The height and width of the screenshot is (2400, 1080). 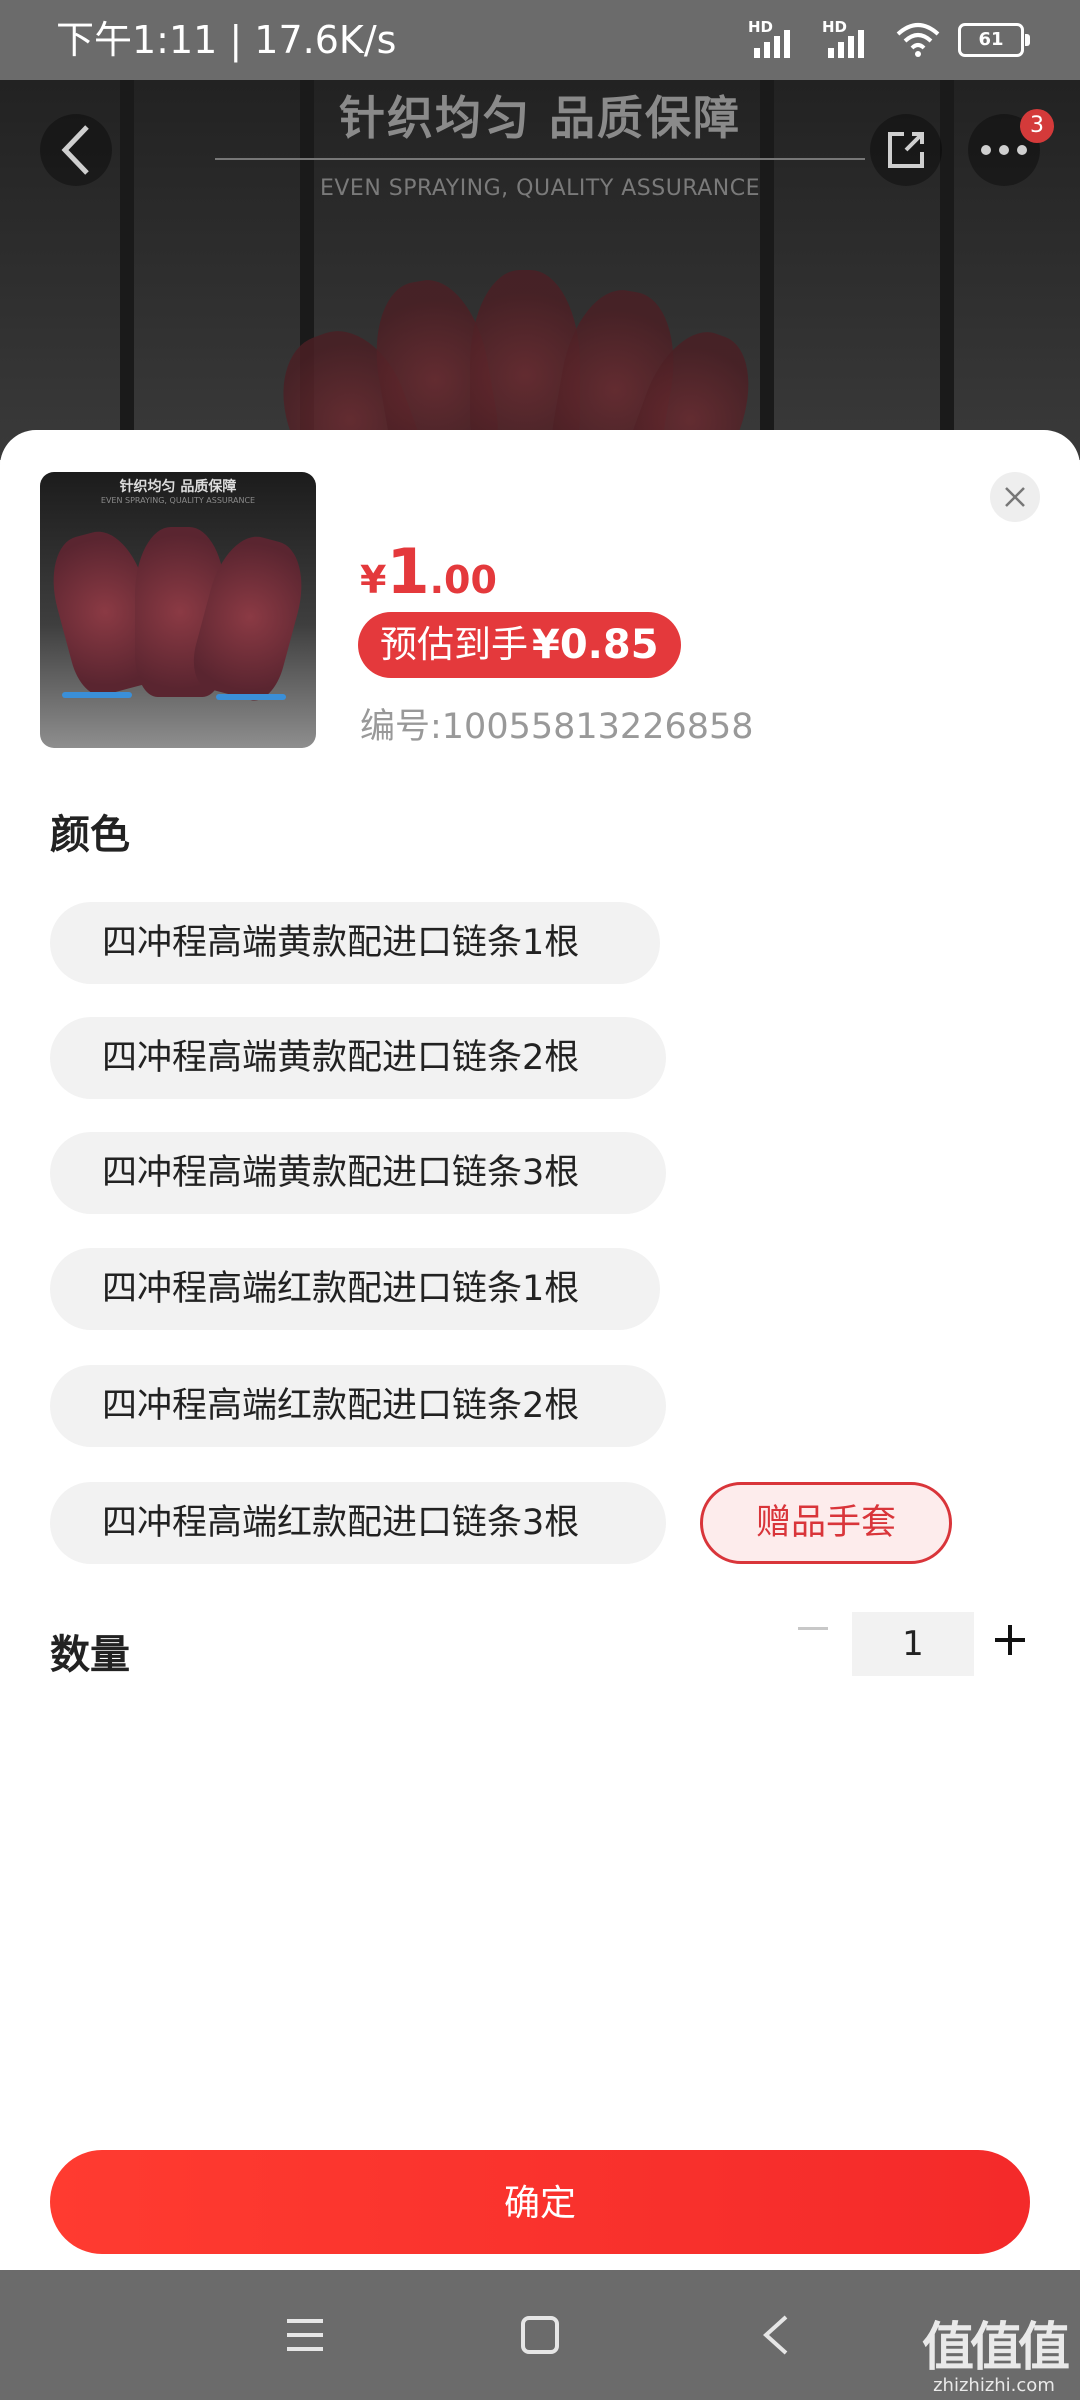 I want to click on back-arrow-icon, so click(x=775, y=2335).